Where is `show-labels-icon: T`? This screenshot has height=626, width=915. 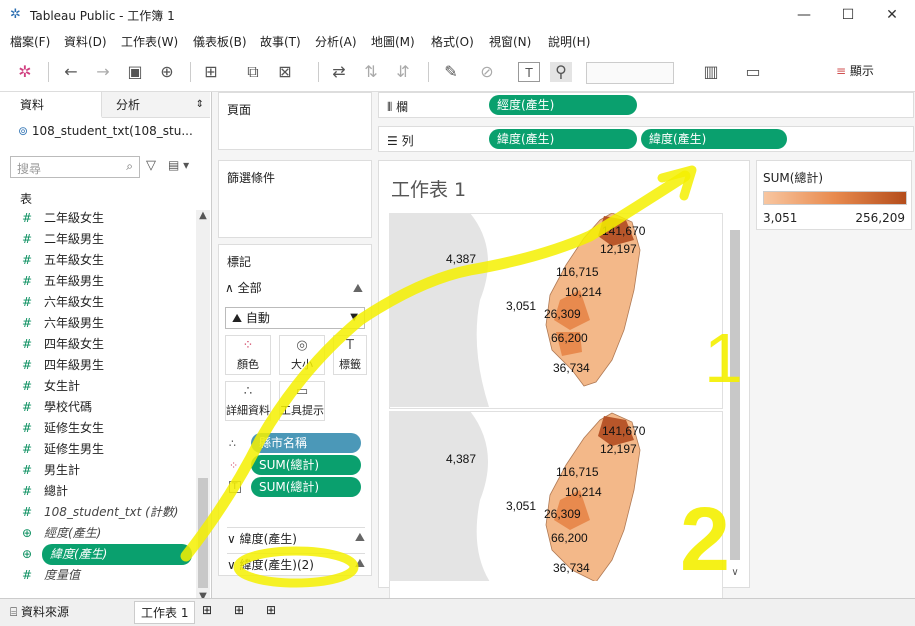
show-labels-icon: T is located at coordinates (529, 72).